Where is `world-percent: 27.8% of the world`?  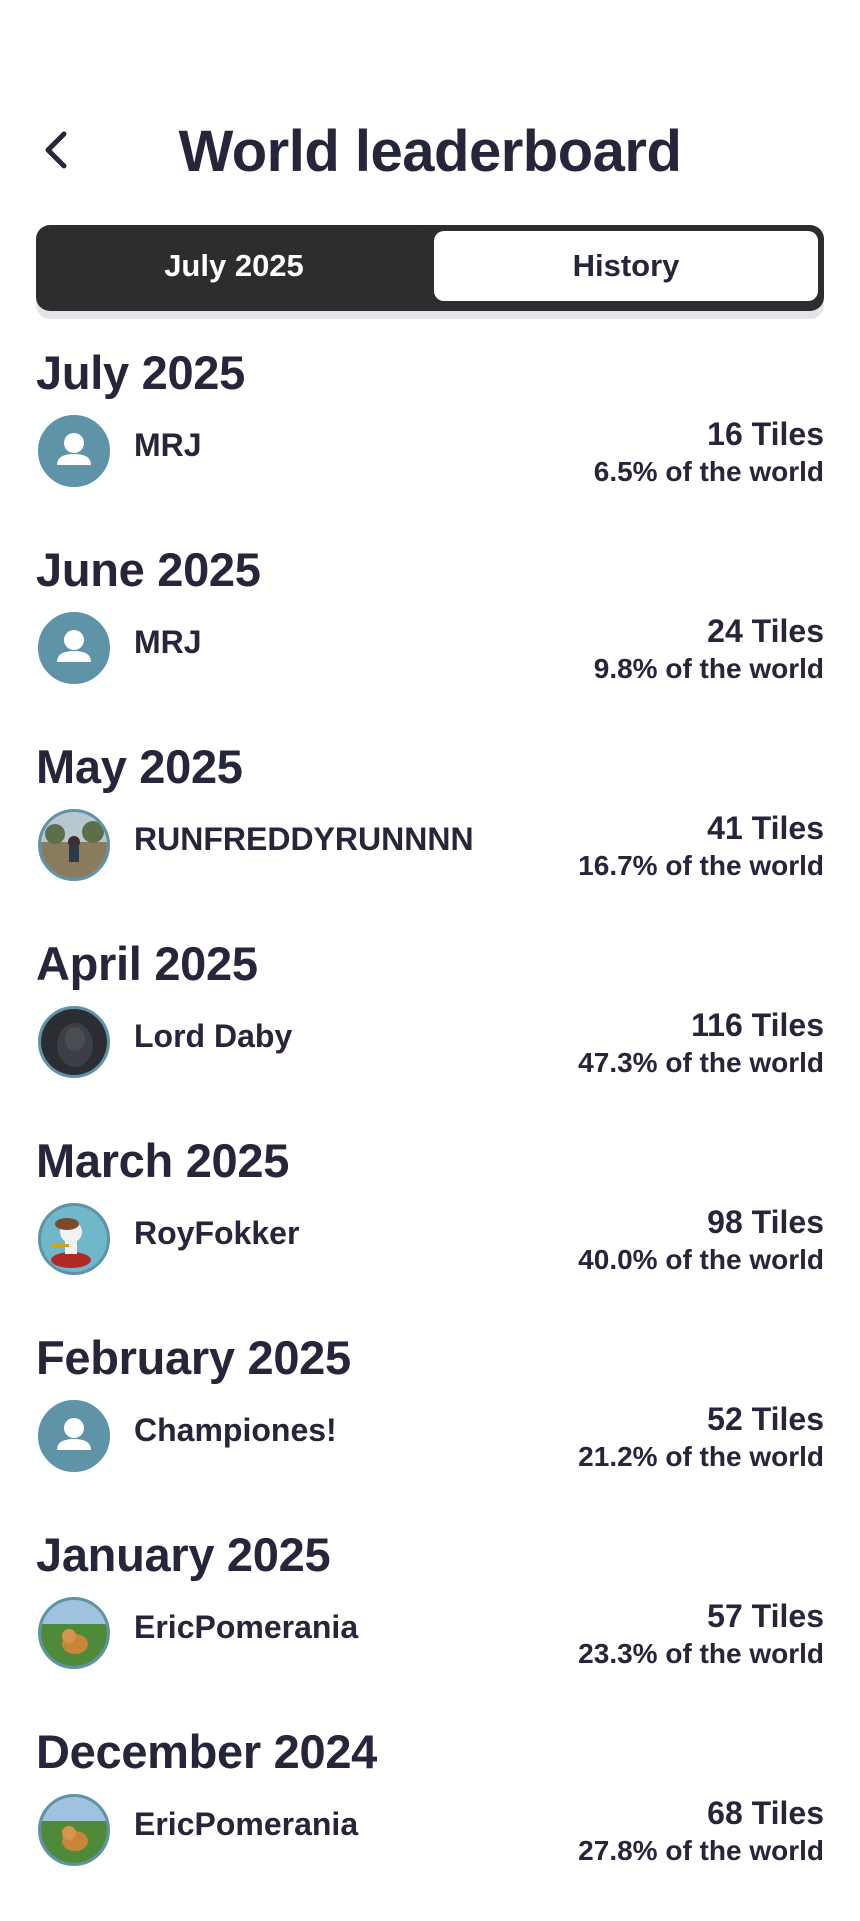 world-percent: 27.8% of the world is located at coordinates (701, 1850).